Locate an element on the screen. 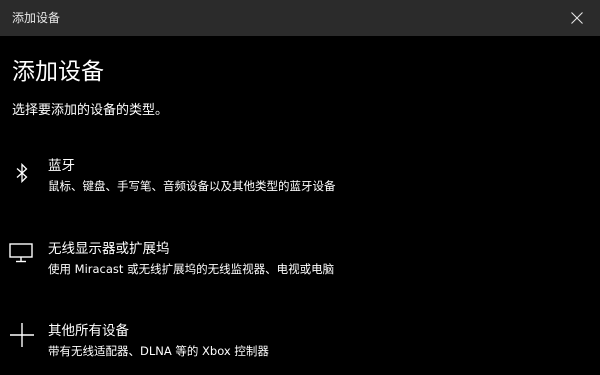  page-subtitle: 选择要添加的设备的类型。 is located at coordinates (90, 110).